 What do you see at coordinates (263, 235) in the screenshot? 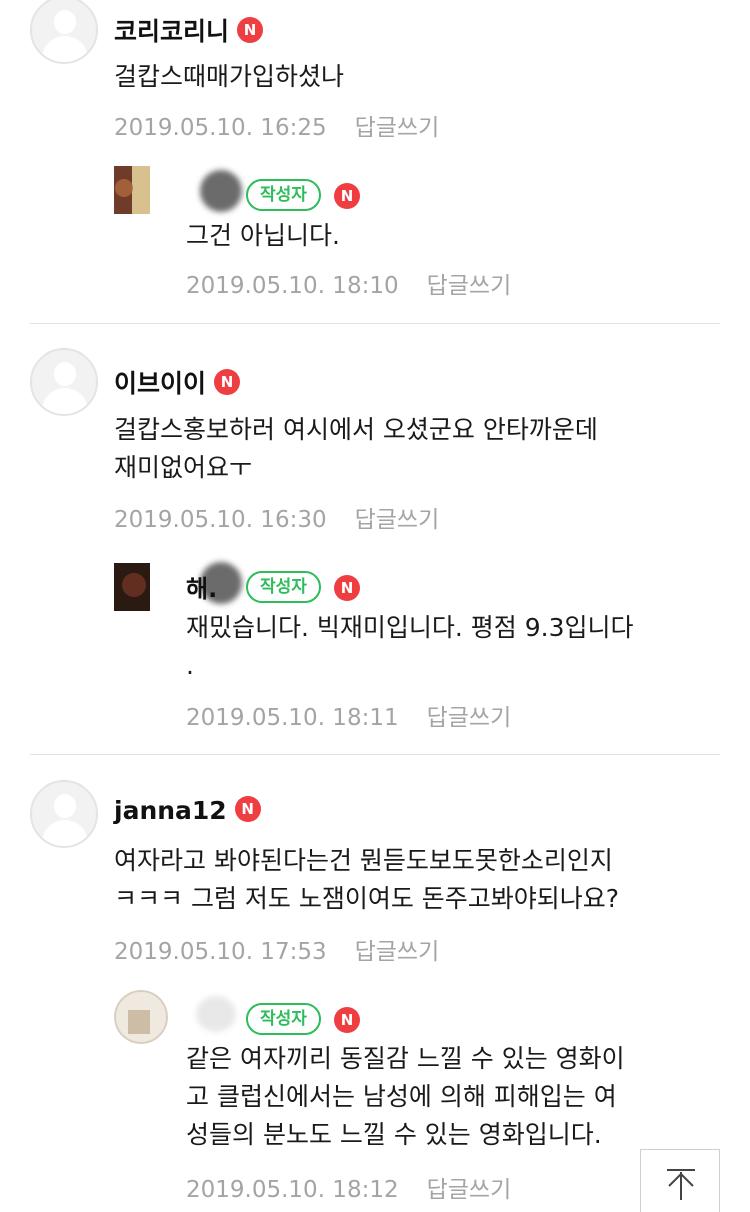
I see `reply-text: 그건 아닙니다.` at bounding box center [263, 235].